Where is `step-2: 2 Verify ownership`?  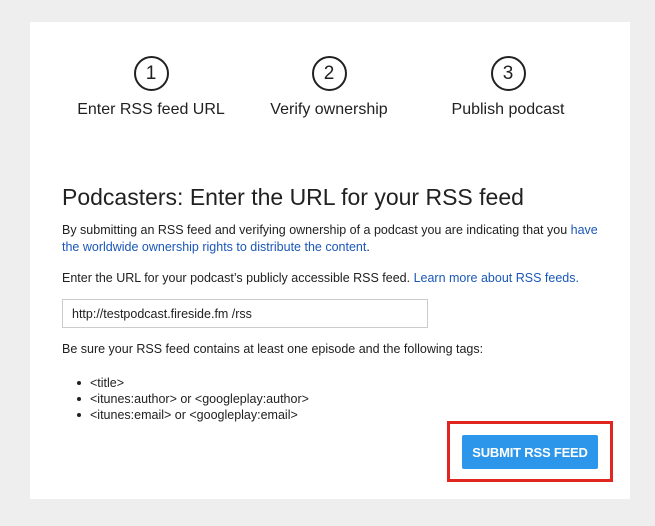
step-2: 2 Verify ownership is located at coordinates (329, 87).